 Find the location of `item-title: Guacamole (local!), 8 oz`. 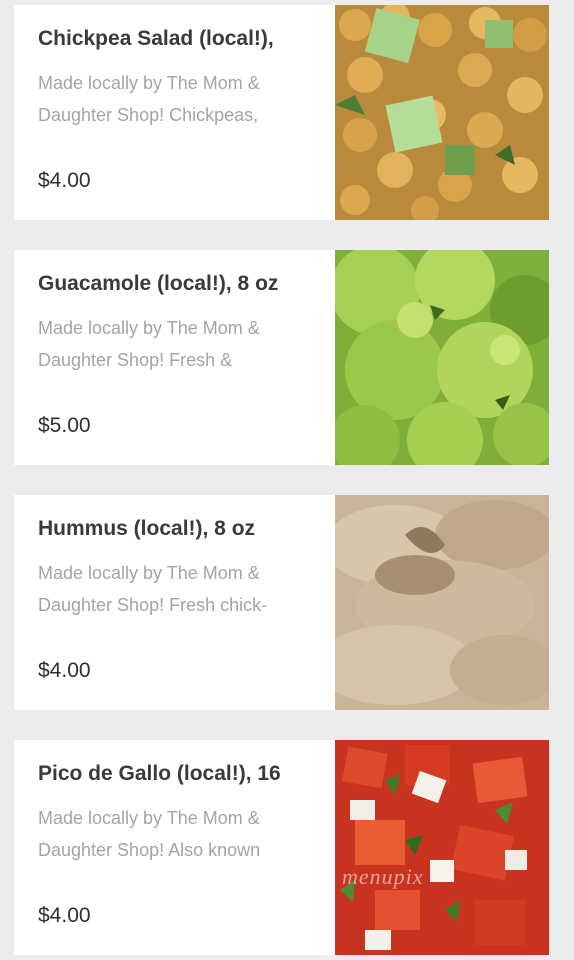

item-title: Guacamole (local!), 8 oz is located at coordinates (158, 283).